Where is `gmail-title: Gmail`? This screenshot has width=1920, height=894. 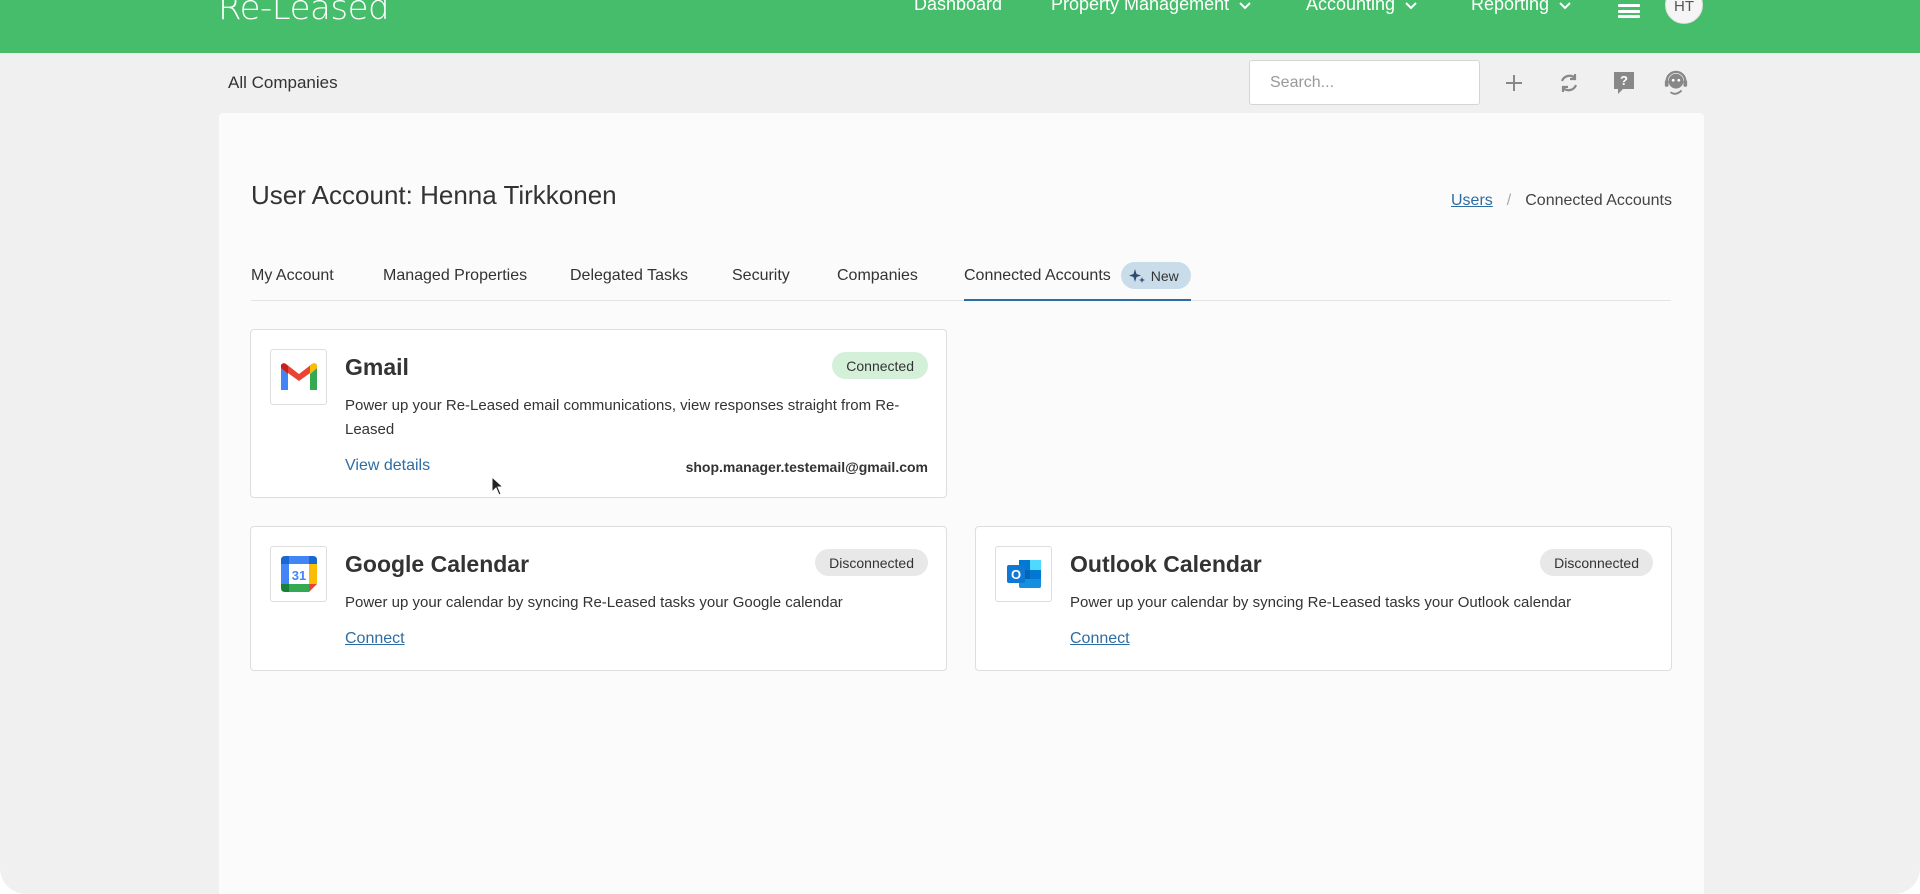
gmail-title: Gmail is located at coordinates (377, 367).